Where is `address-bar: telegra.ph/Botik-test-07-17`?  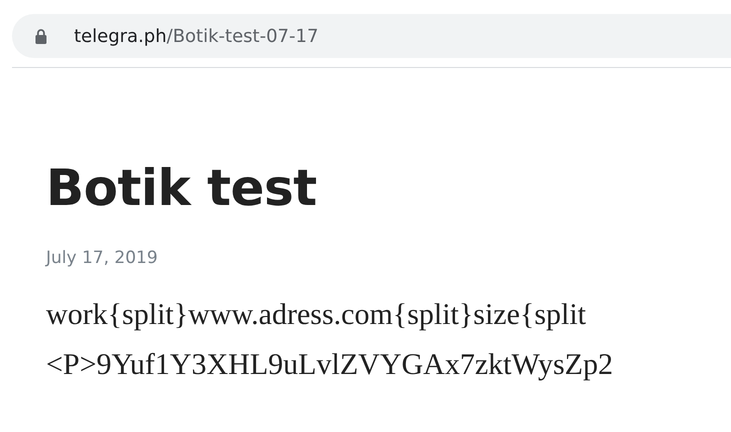
address-bar: telegra.ph/Botik-test-07-17 is located at coordinates (371, 36).